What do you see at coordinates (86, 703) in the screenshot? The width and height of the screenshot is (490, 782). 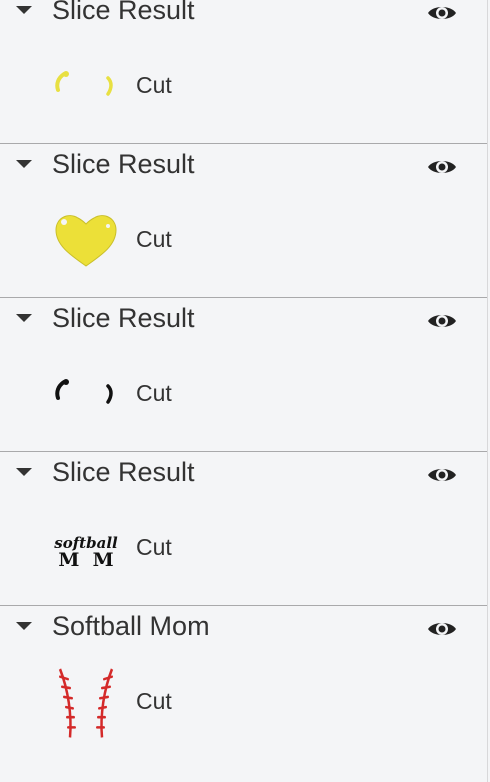 I see `red-seams-thumbnail` at bounding box center [86, 703].